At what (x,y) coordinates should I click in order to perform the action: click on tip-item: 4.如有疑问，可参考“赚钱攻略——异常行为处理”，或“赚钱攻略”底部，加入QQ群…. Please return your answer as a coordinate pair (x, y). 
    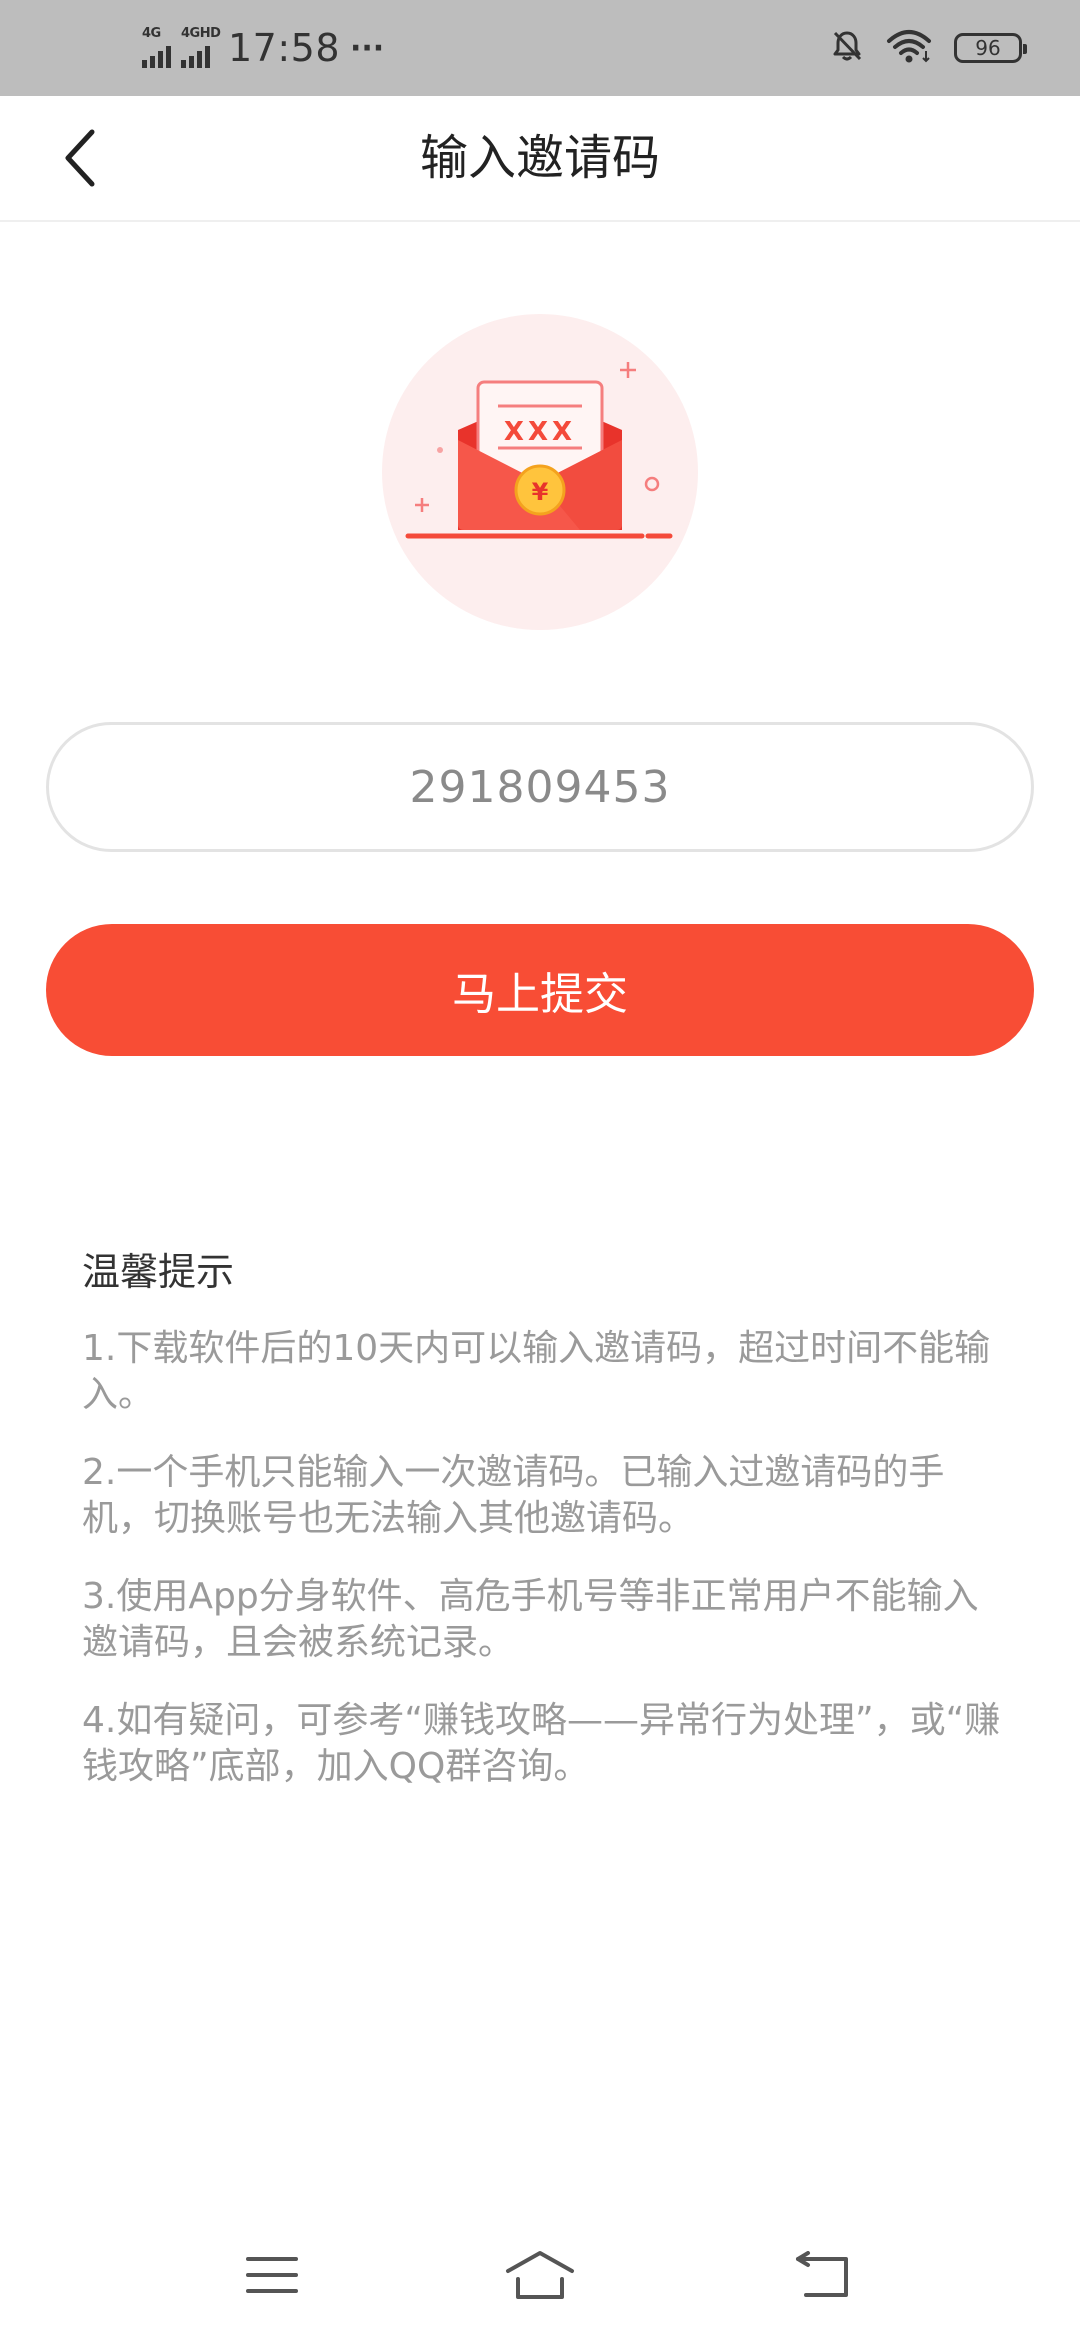
    Looking at the image, I should click on (541, 1743).